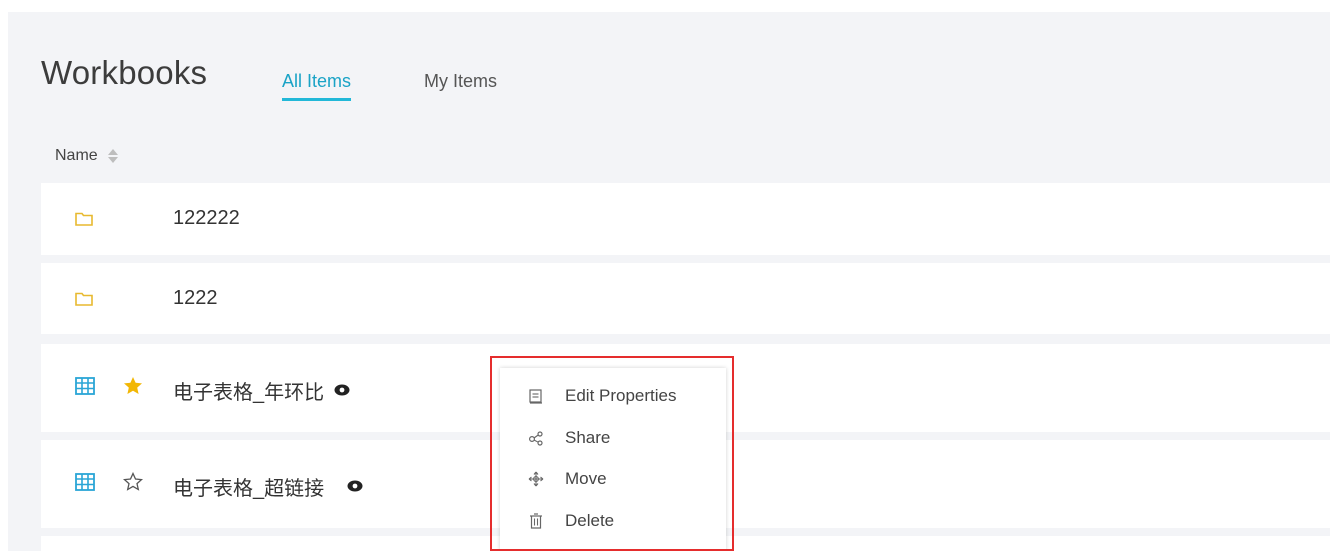 The height and width of the screenshot is (551, 1330). What do you see at coordinates (248, 486) in the screenshot?
I see `item-name: 电子表格_超链接` at bounding box center [248, 486].